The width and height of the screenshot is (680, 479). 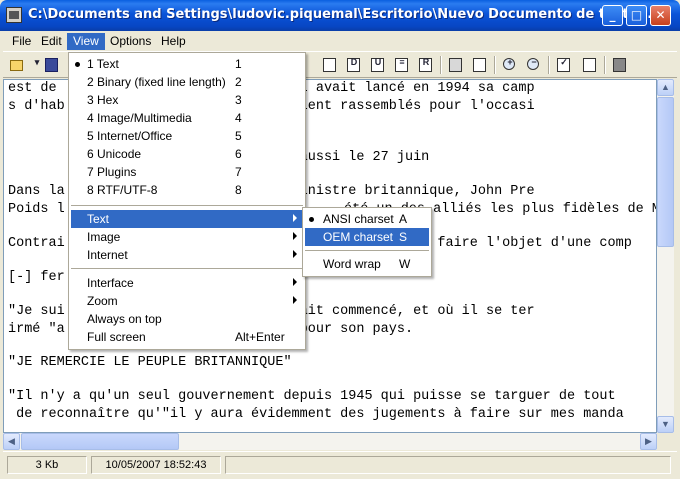 What do you see at coordinates (636, 15) in the screenshot?
I see `maximize-button: □` at bounding box center [636, 15].